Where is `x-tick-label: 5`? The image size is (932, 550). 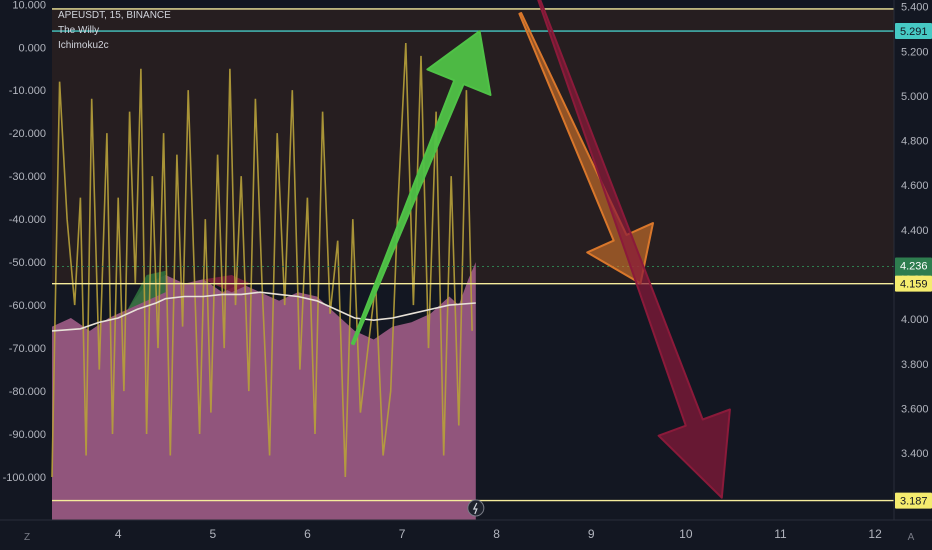 x-tick-label: 5 is located at coordinates (212, 534).